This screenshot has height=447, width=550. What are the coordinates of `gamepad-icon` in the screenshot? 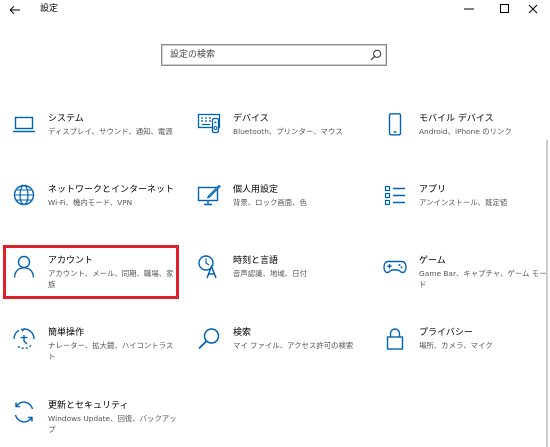 It's located at (395, 267).